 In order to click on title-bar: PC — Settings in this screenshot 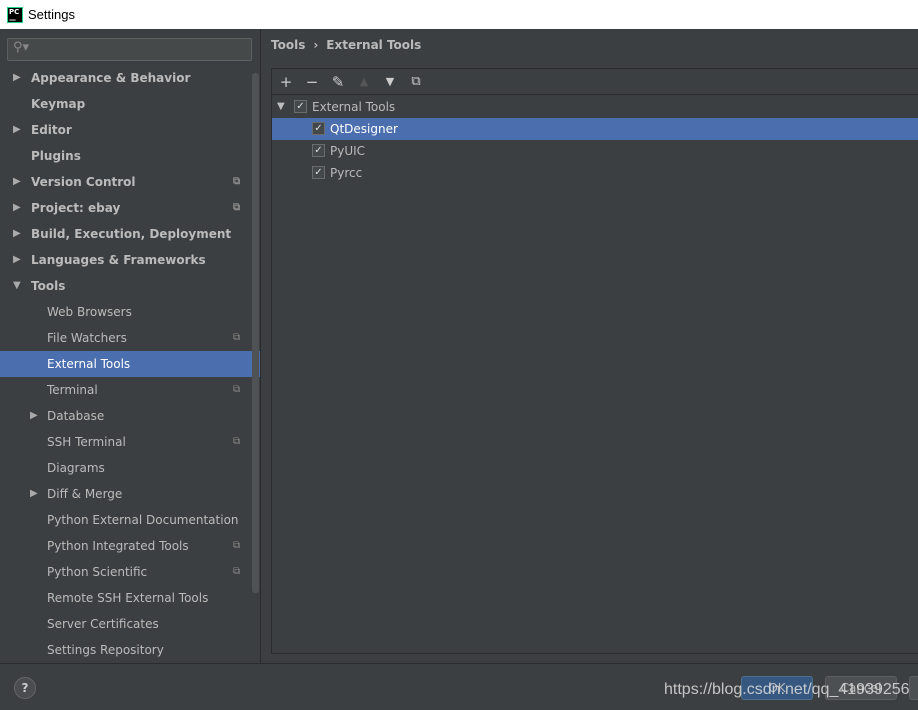, I will do `click(459, 14)`.